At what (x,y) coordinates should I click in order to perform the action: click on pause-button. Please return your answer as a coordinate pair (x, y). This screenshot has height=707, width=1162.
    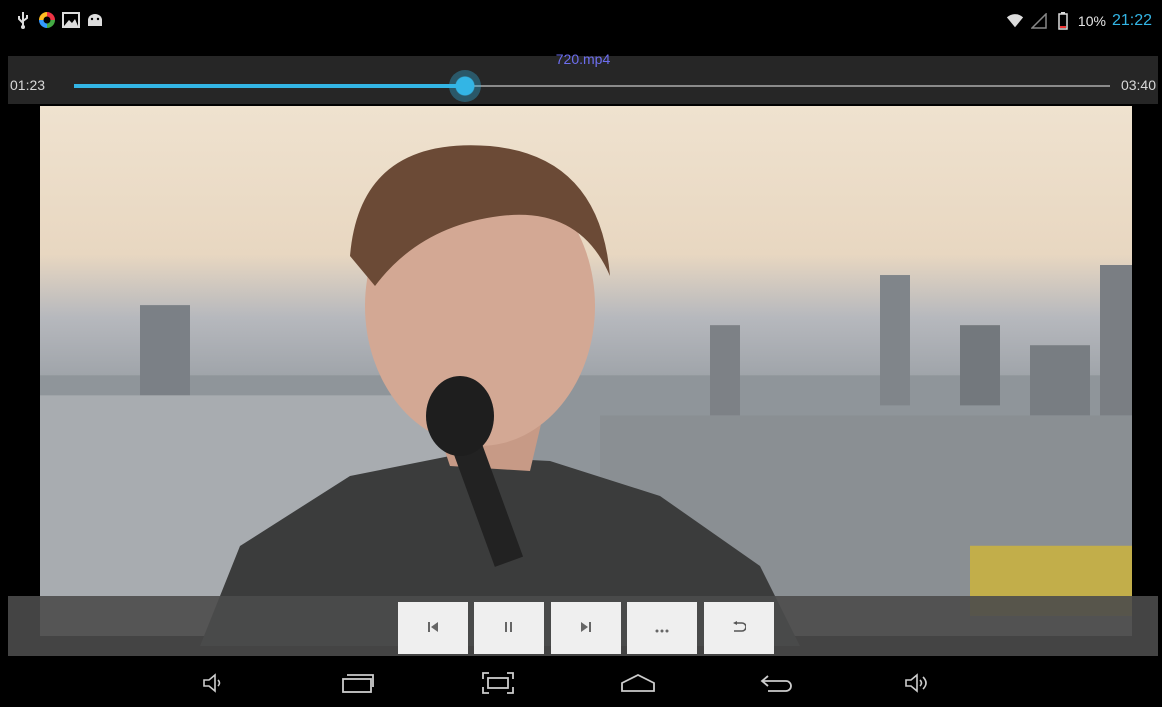
    Looking at the image, I should click on (509, 628).